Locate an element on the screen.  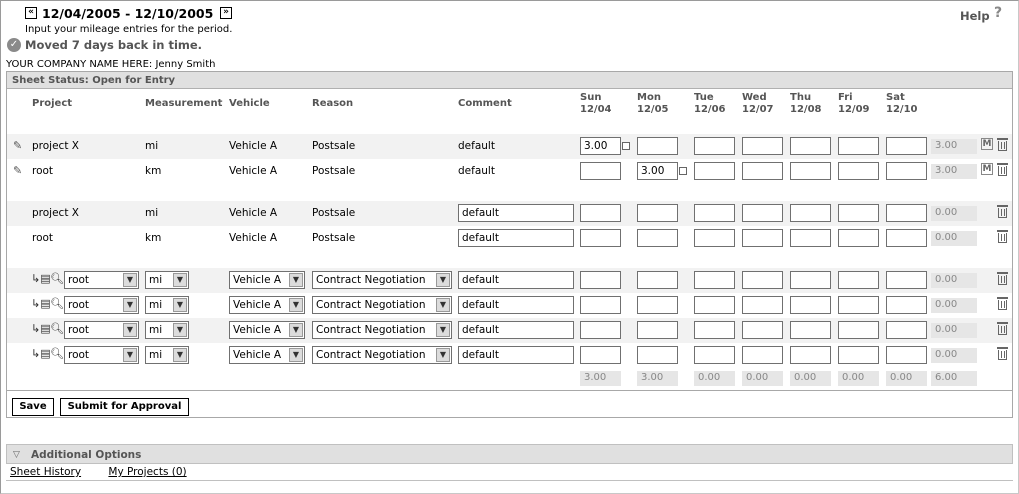
help-link: Help is located at coordinates (975, 16).